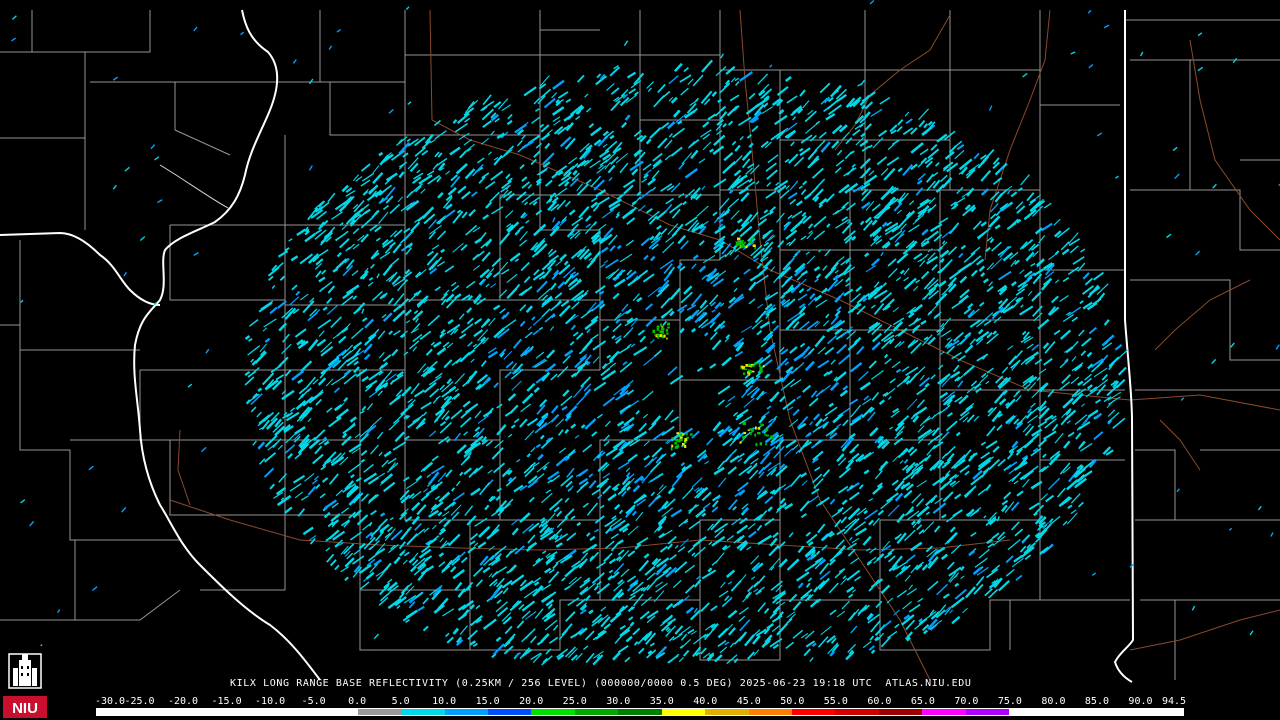 The image size is (1280, 720). I want to click on color-scale-label: 70.0, so click(966, 701).